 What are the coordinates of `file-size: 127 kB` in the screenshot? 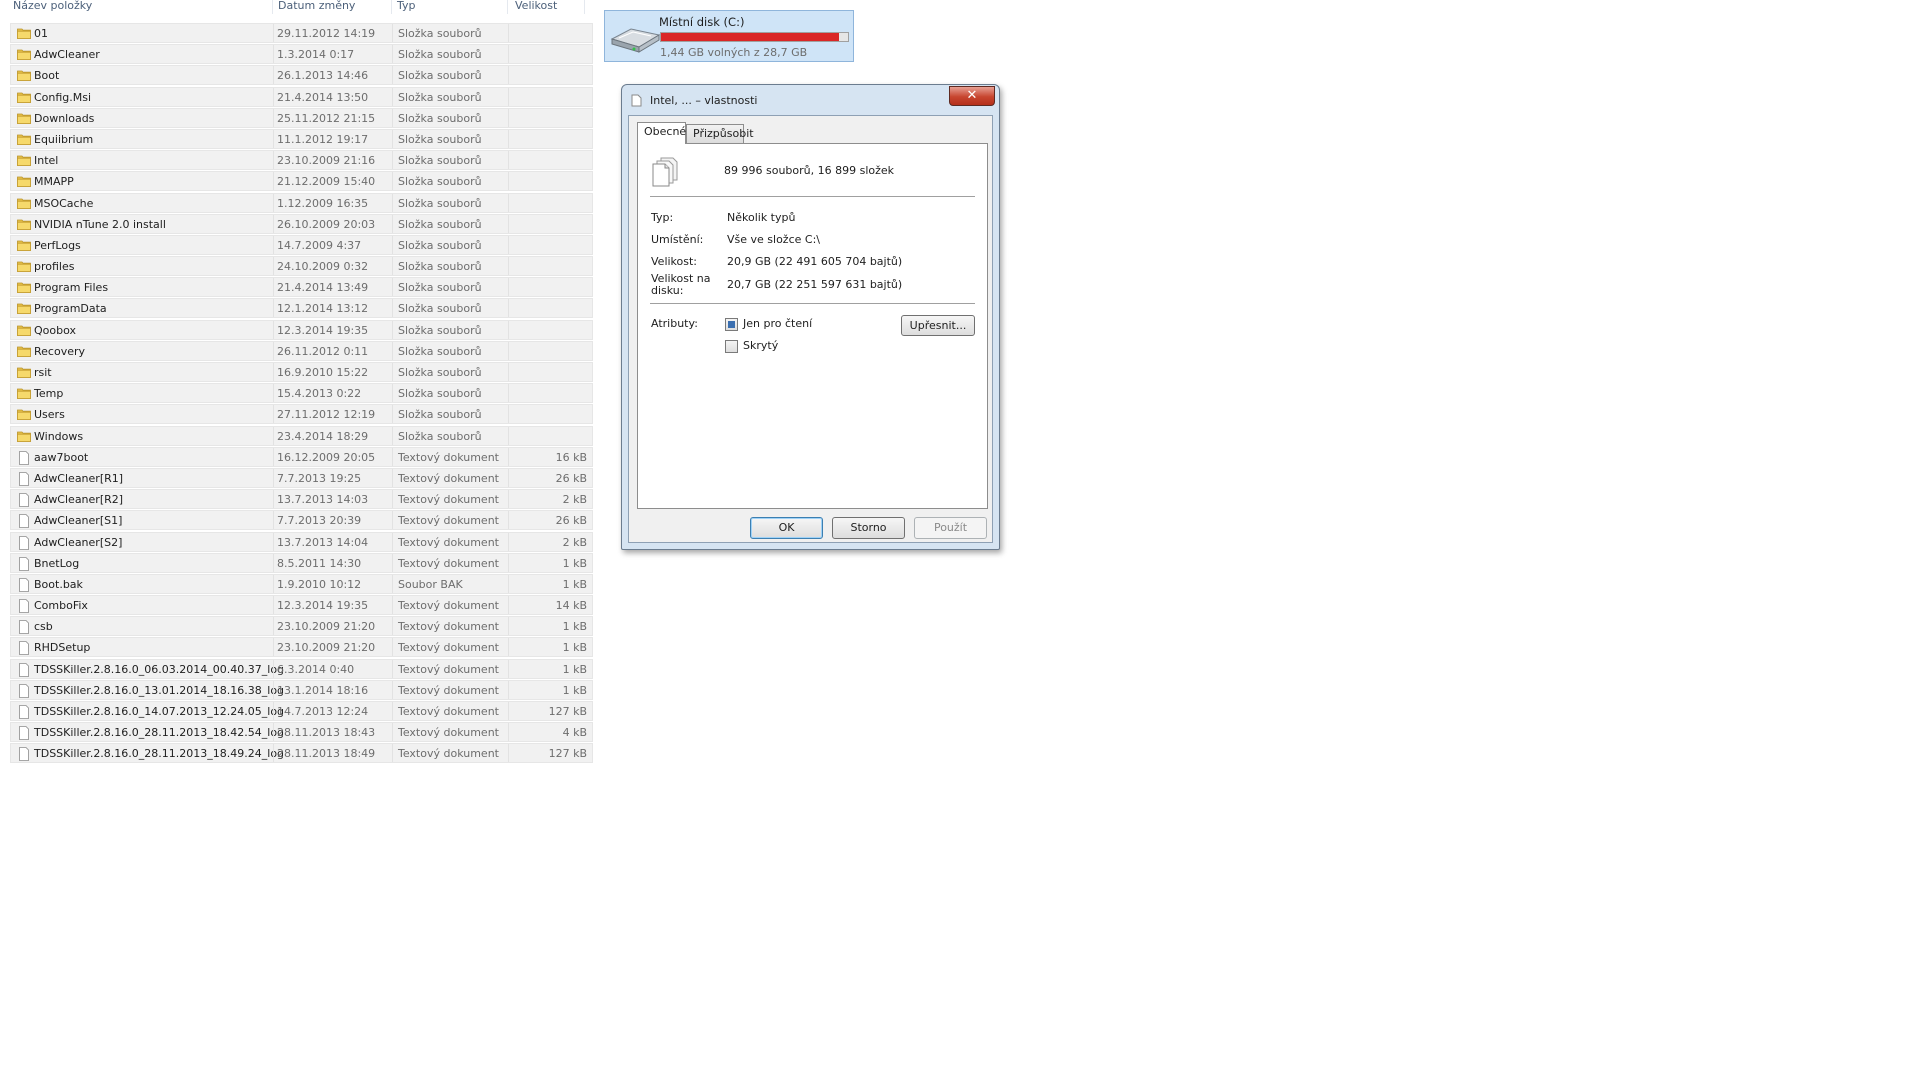 It's located at (567, 754).